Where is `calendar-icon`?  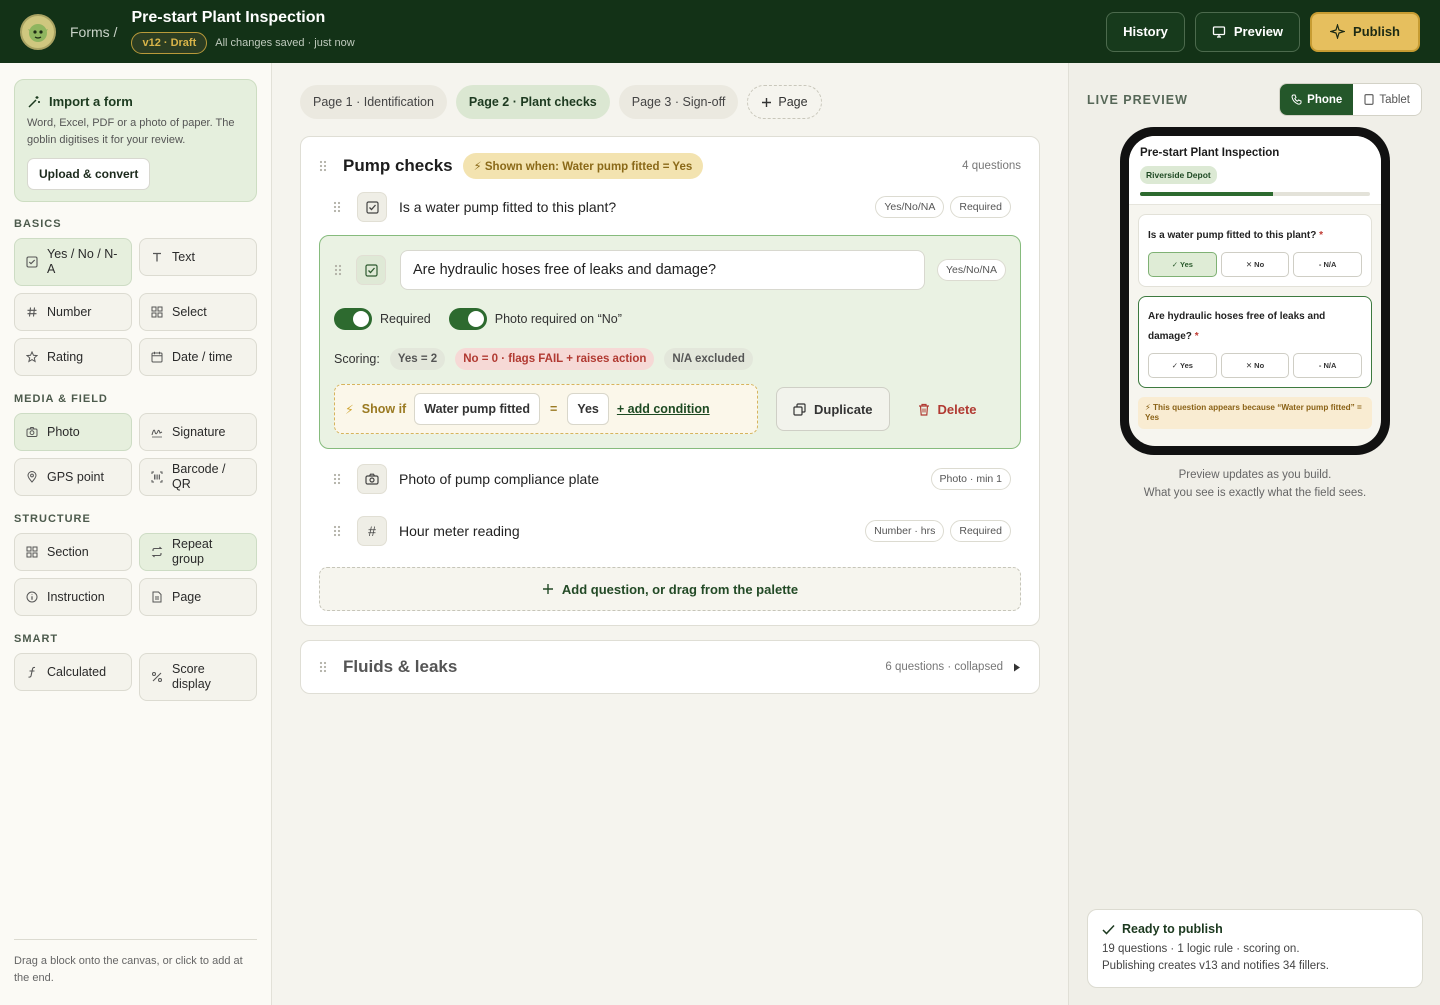 calendar-icon is located at coordinates (157, 357).